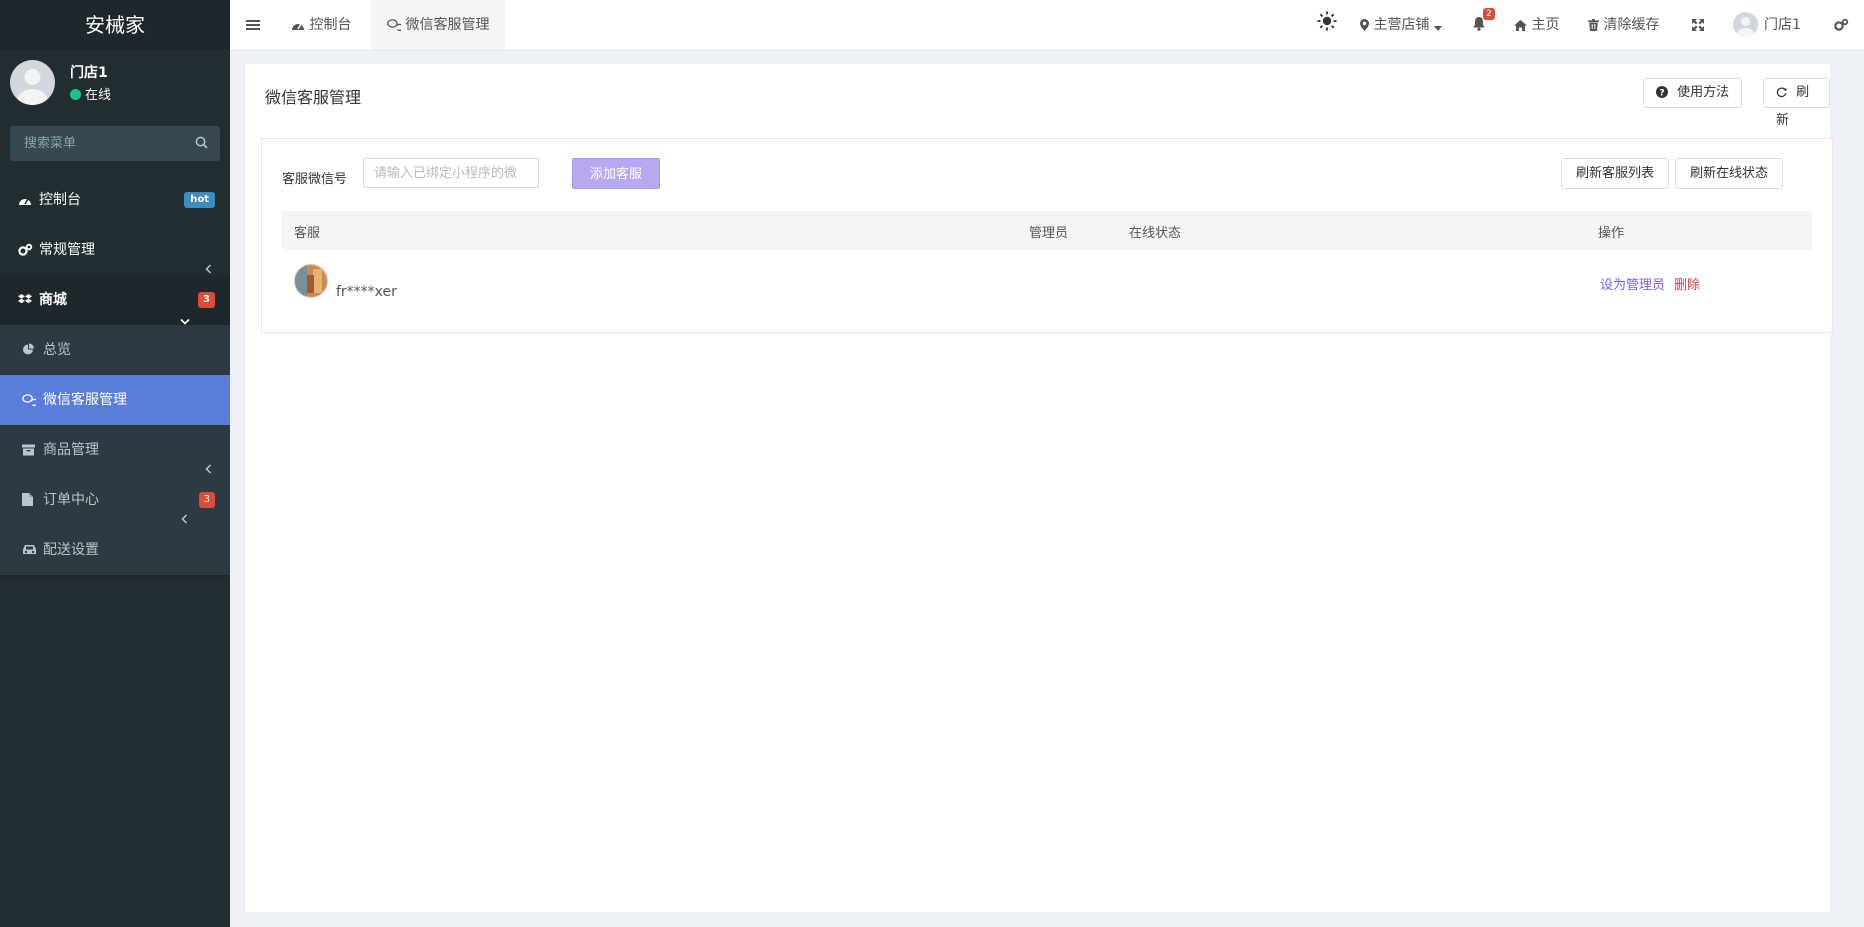 Image resolution: width=1864 pixels, height=927 pixels. What do you see at coordinates (313, 97) in the screenshot?
I see `page-title: 微信客服管理` at bounding box center [313, 97].